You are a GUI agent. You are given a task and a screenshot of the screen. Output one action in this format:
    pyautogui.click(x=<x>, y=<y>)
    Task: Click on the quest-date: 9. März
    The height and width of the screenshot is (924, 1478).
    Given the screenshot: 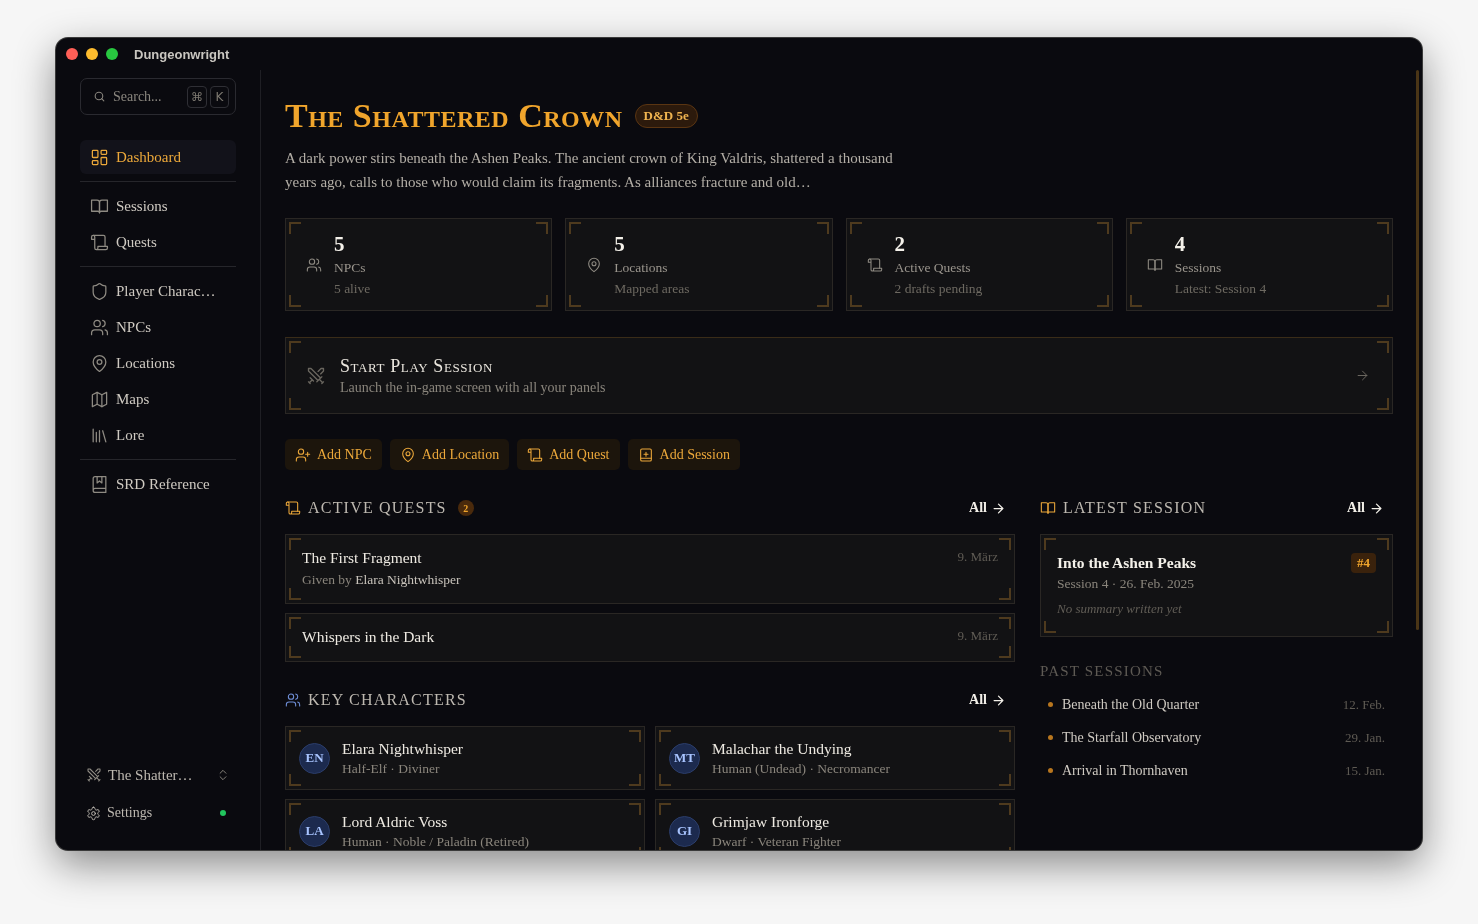 What is the action you would take?
    pyautogui.click(x=977, y=636)
    